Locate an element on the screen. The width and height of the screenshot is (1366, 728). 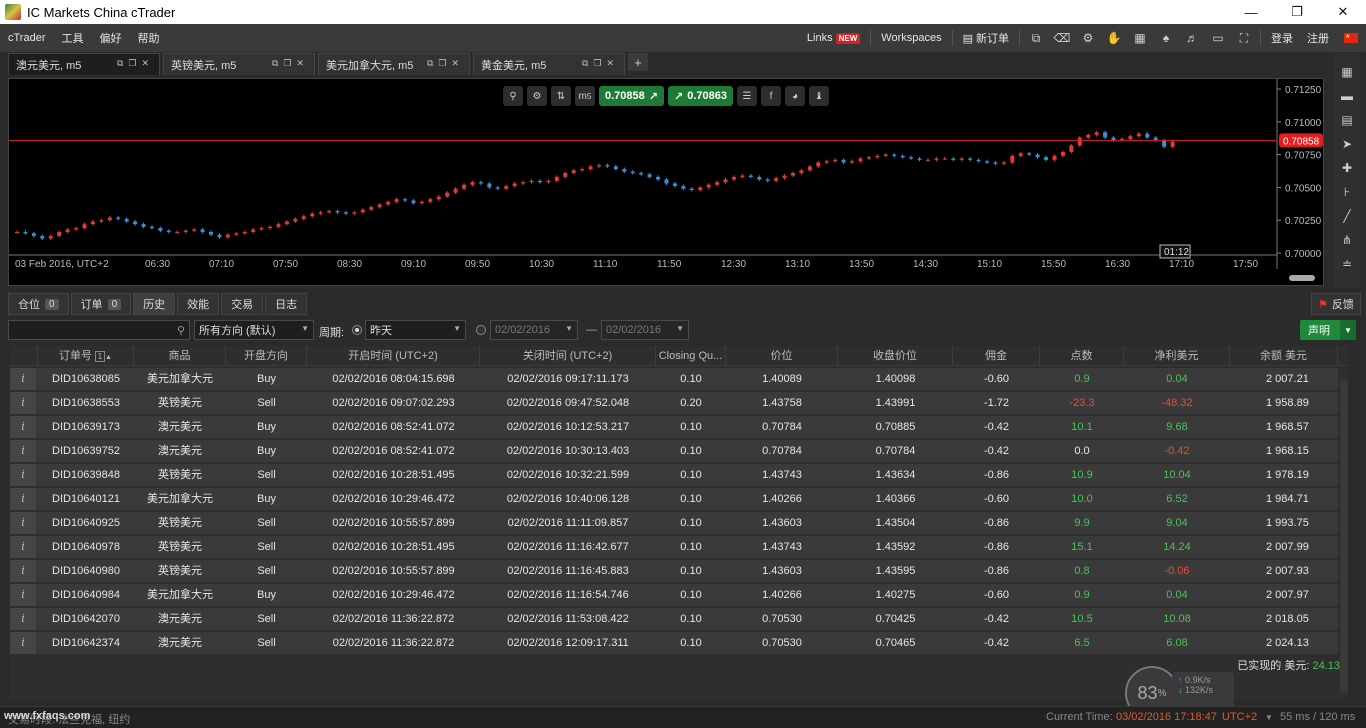
bell-icon: ♠ is located at coordinates (1166, 38).